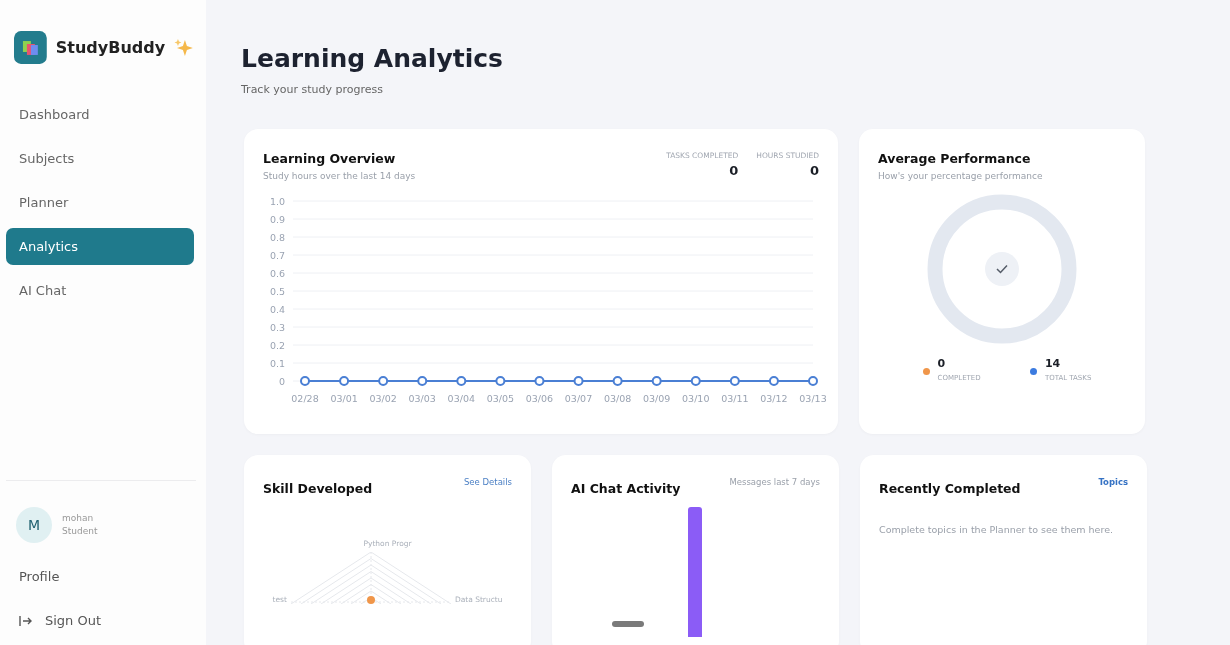  Describe the element at coordinates (372, 58) in the screenshot. I see `page-title: Learning Analytics` at that location.